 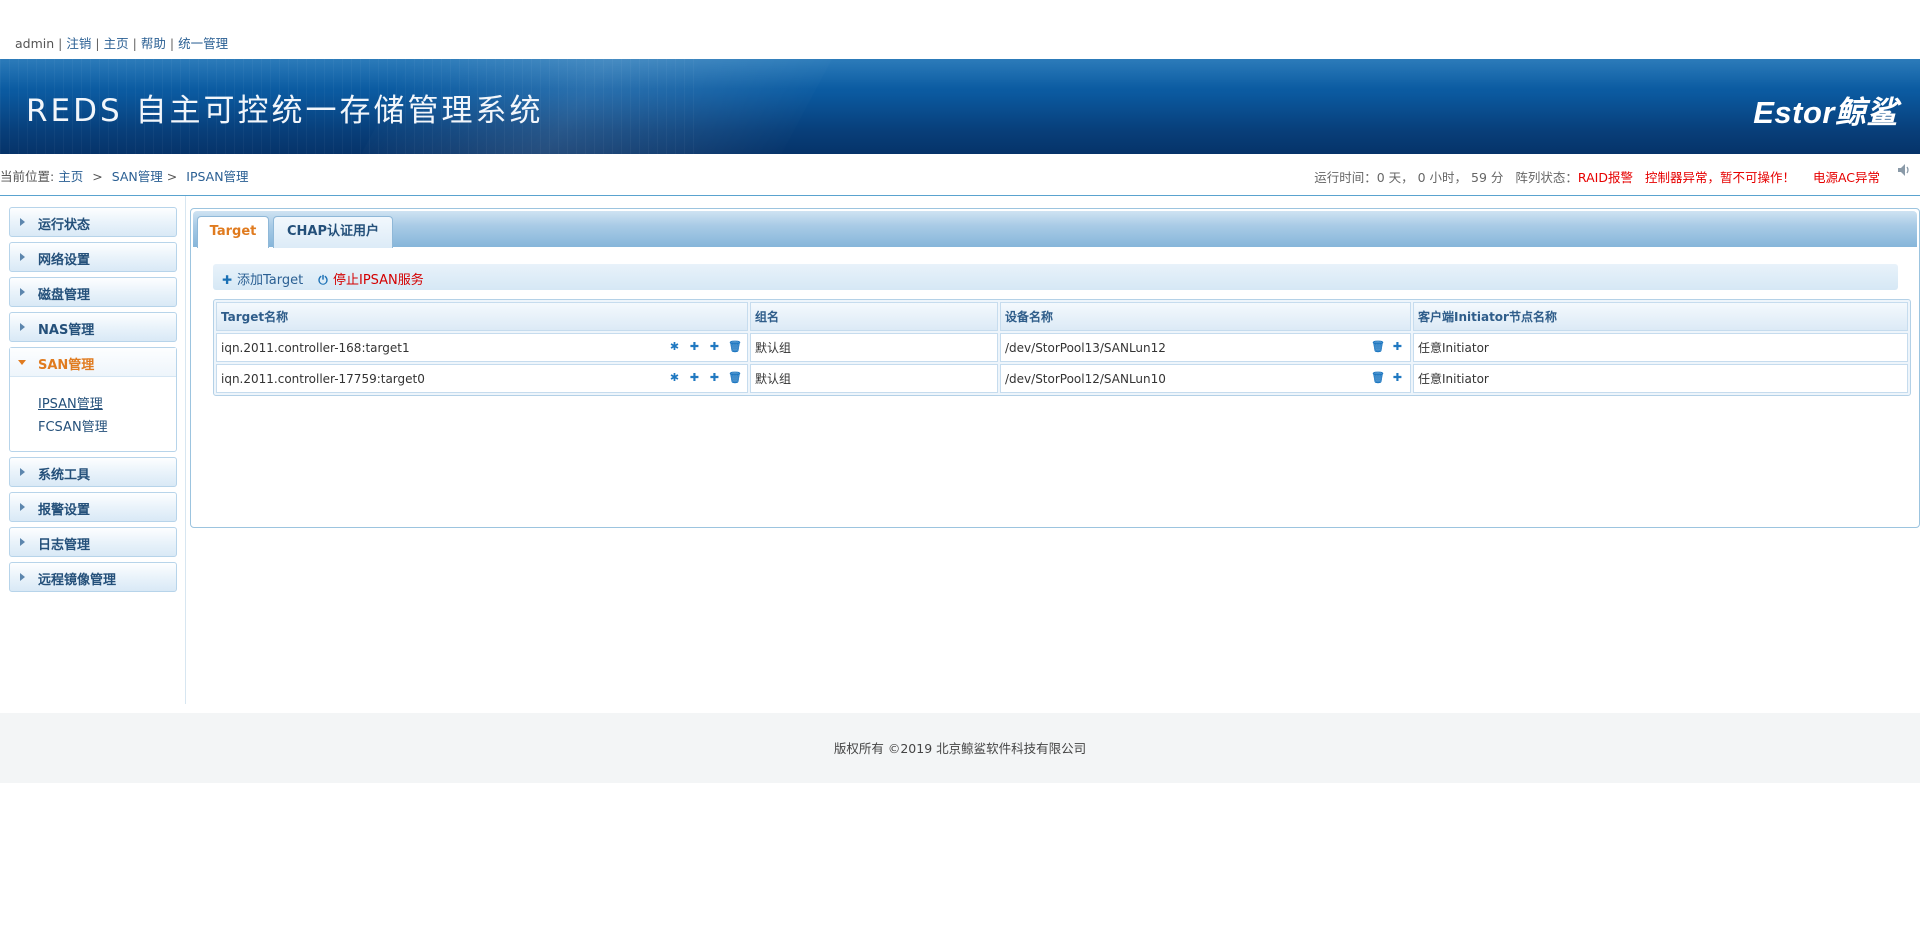 What do you see at coordinates (66, 330) in the screenshot?
I see `menu-label: NAS管理` at bounding box center [66, 330].